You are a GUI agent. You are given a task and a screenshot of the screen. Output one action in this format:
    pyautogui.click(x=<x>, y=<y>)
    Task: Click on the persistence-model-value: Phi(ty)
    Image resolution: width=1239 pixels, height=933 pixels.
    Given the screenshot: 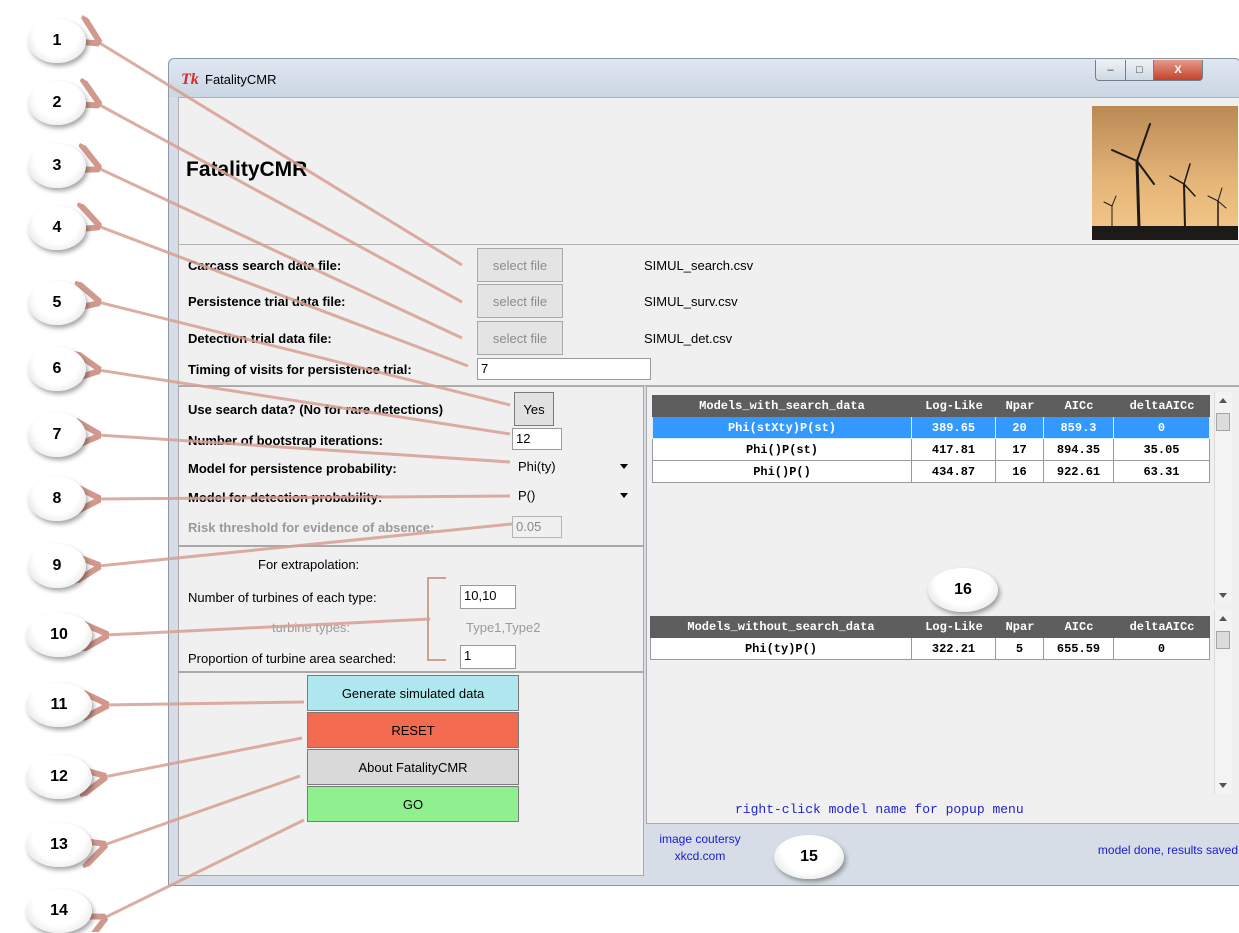 What is the action you would take?
    pyautogui.click(x=537, y=466)
    